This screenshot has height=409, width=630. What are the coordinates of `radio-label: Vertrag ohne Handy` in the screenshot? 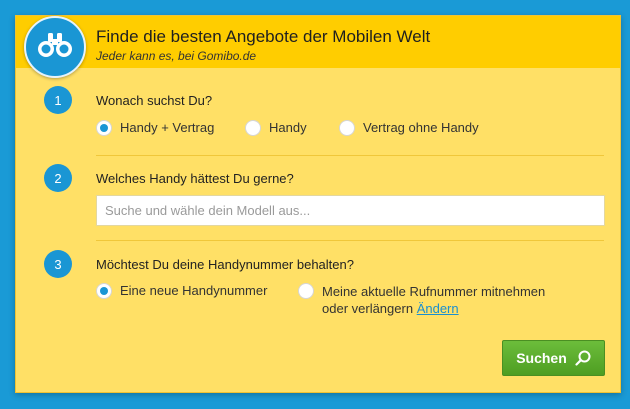 It's located at (421, 127).